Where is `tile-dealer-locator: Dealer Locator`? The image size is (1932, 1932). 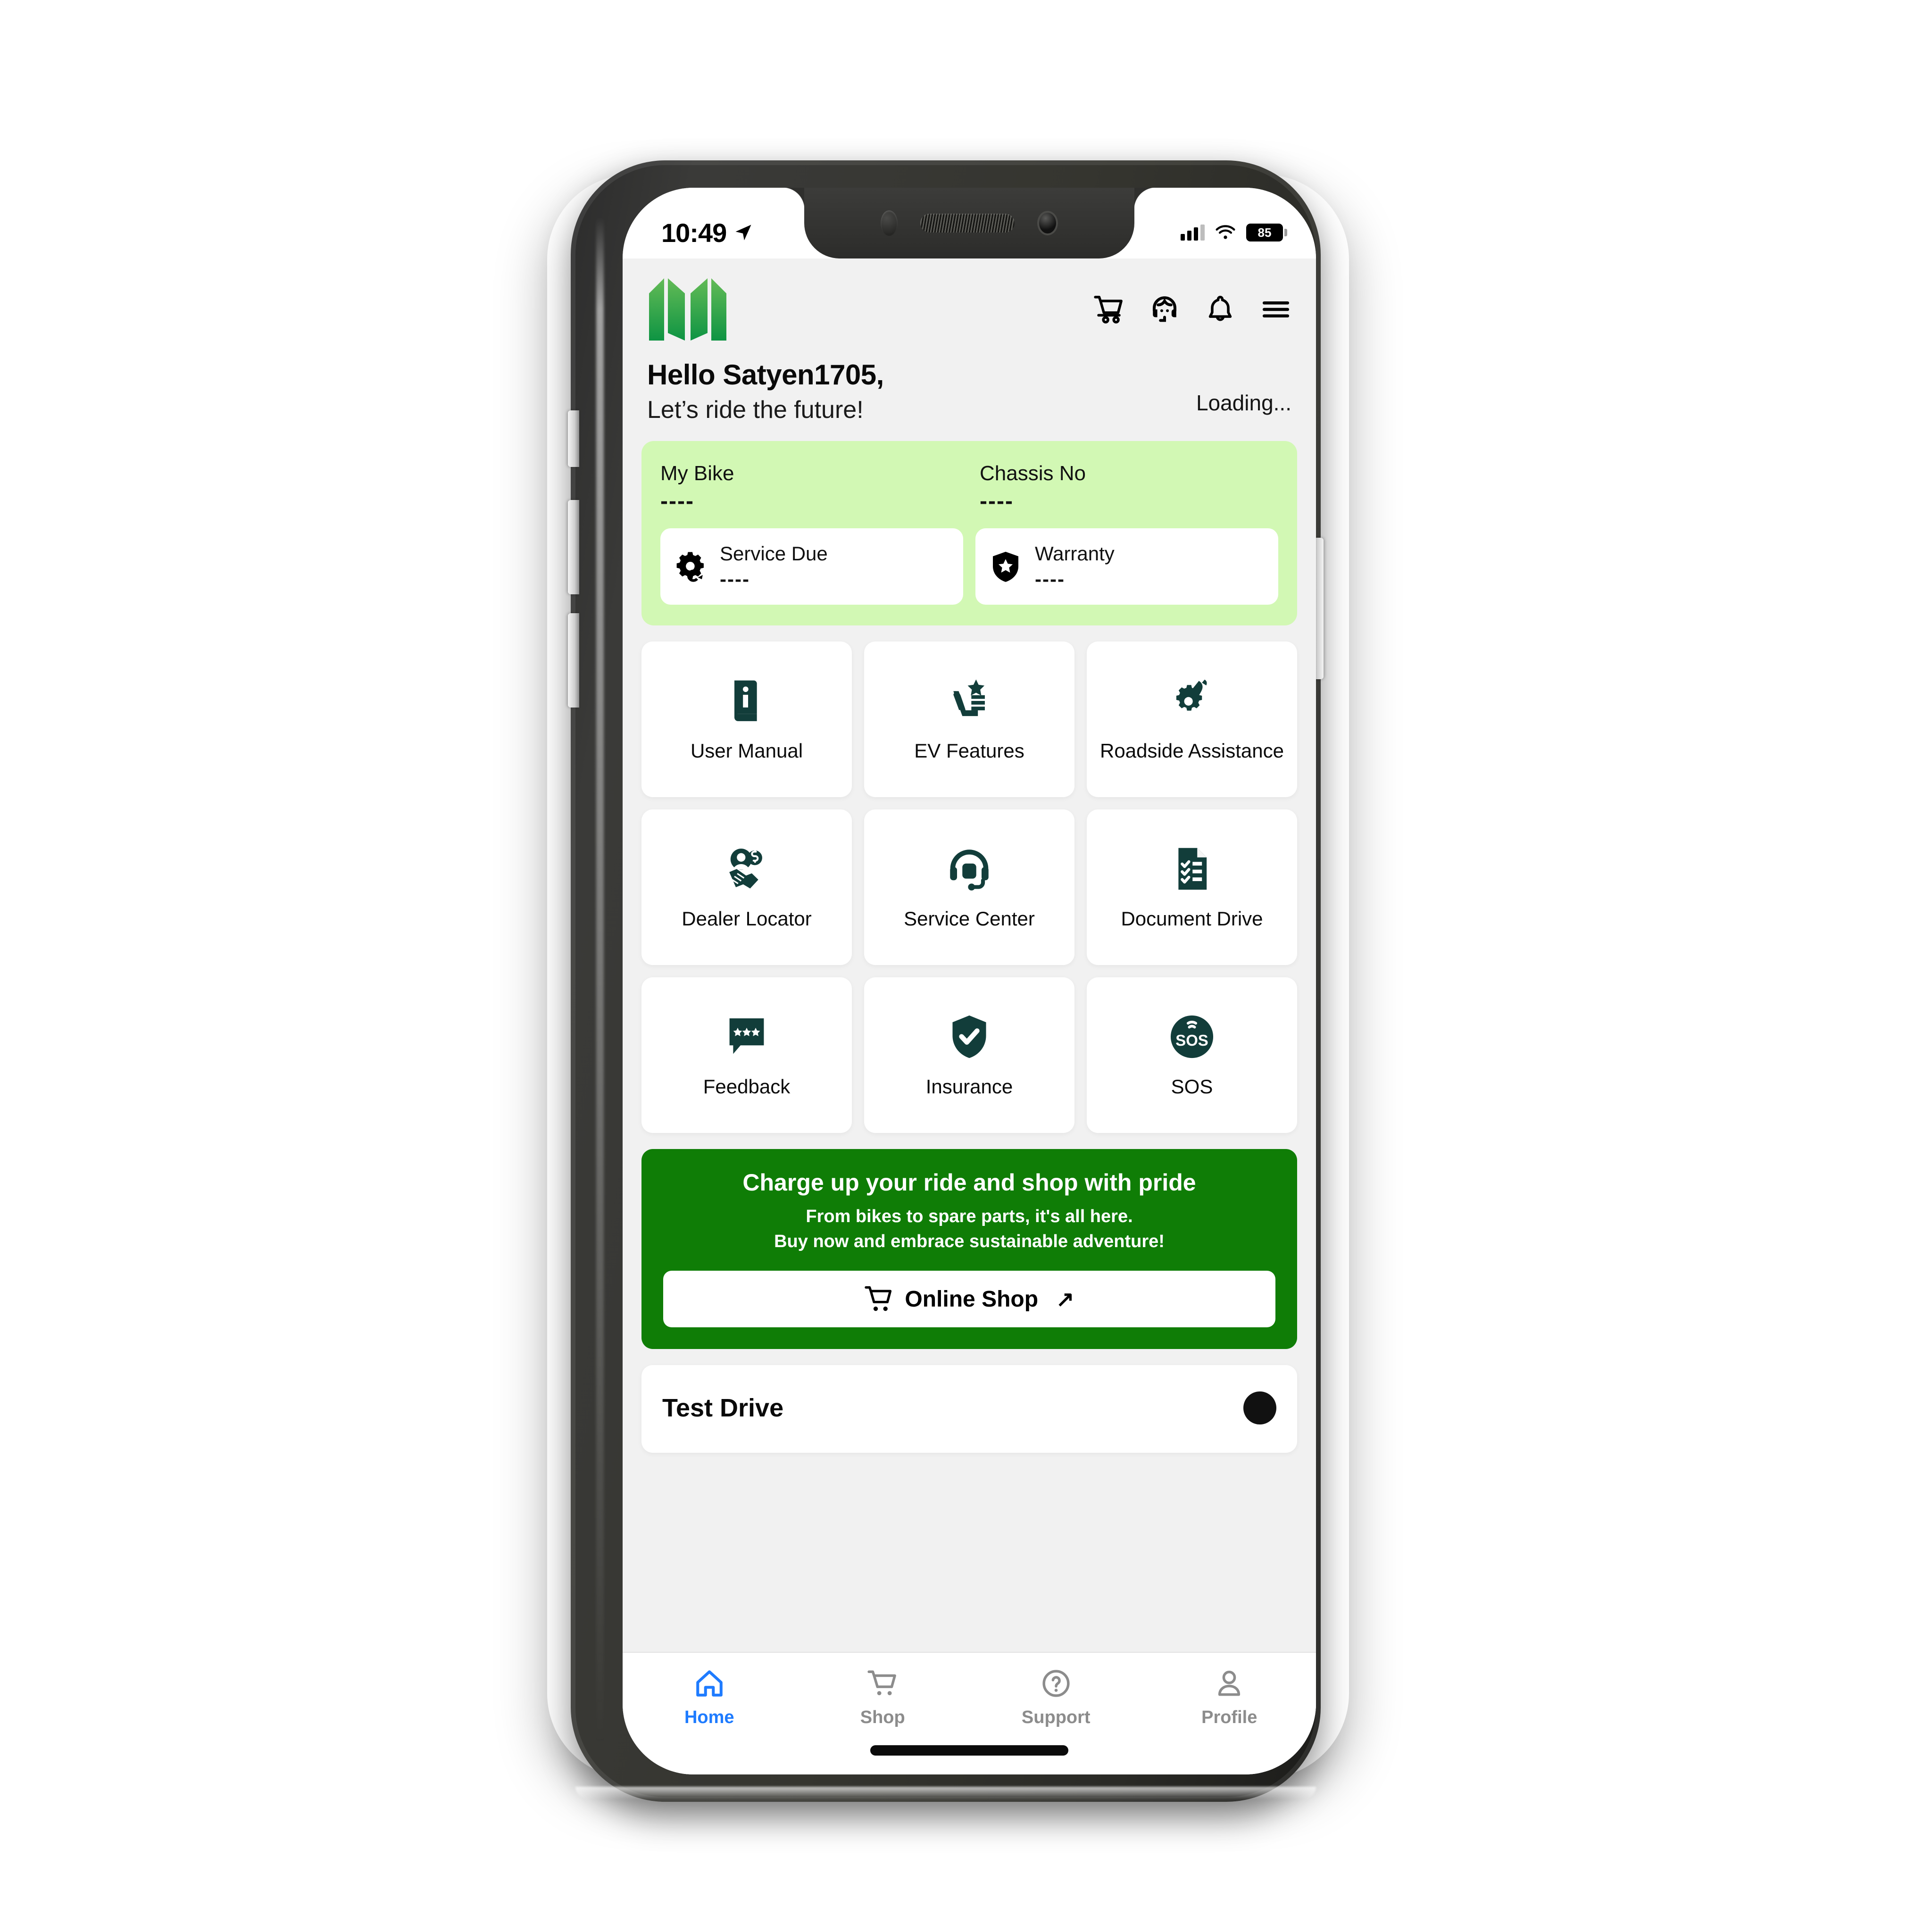 tile-dealer-locator: Dealer Locator is located at coordinates (746, 887).